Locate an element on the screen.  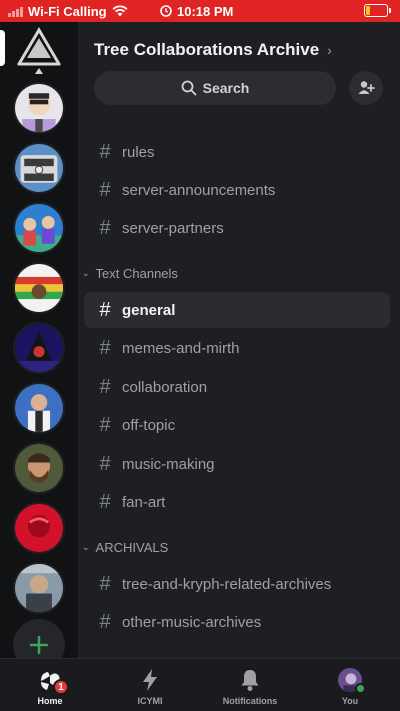
category-archivals: ⌄ ARCHIVALS is located at coordinates (125, 547).